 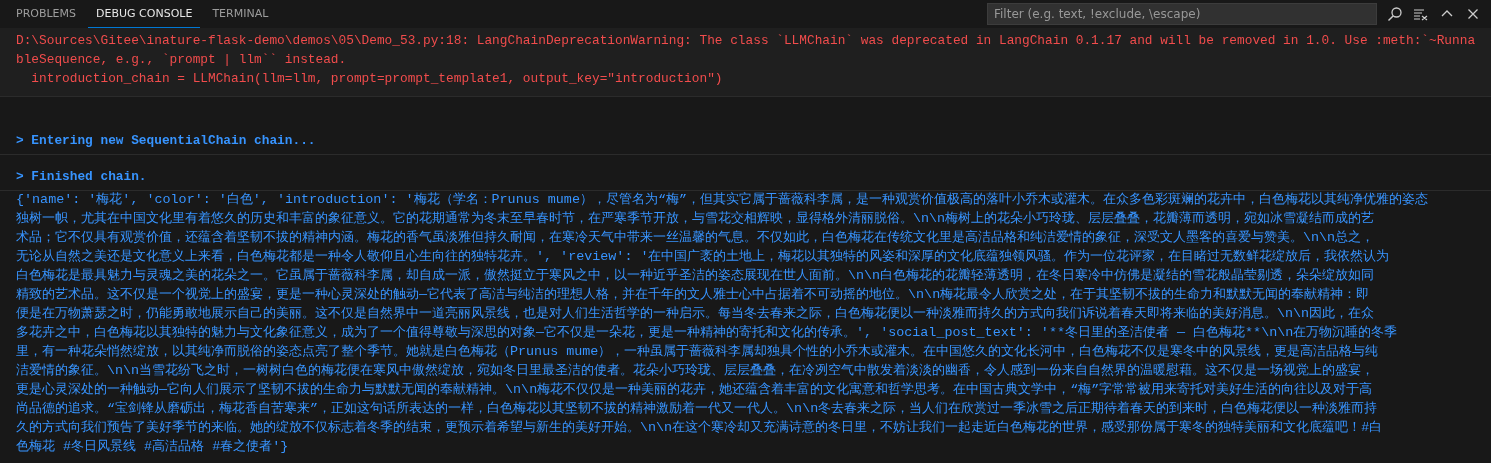 I want to click on output-line: 无论从自然之美还是文化意义上来看，白色梅花都是一种令人敬仰且心生向往的独特花卉。', 'review': '在中国广袤的土地上，梅花以其独特的风姿和深厚的文化底蕴独领风骚。作为一位花评家，在目睹过无数鲜花绽放后，我依然认为, so click(x=703, y=257).